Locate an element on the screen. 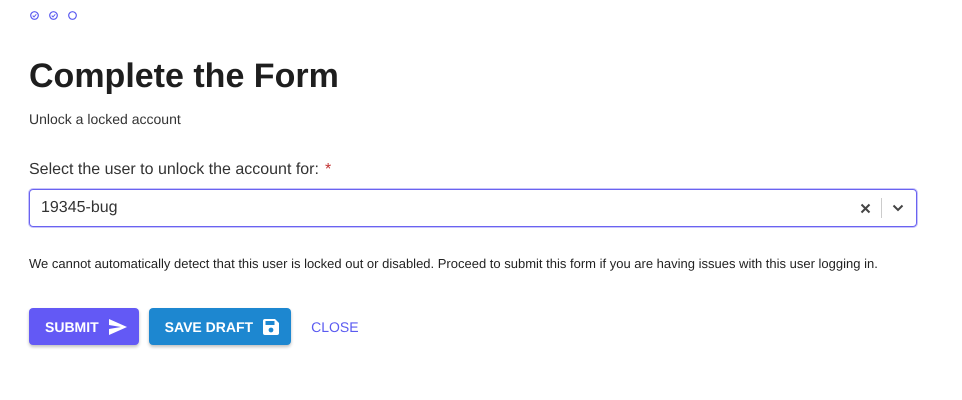 The height and width of the screenshot is (400, 962). field-label: Select the user to unlock the account for: is located at coordinates (174, 170).